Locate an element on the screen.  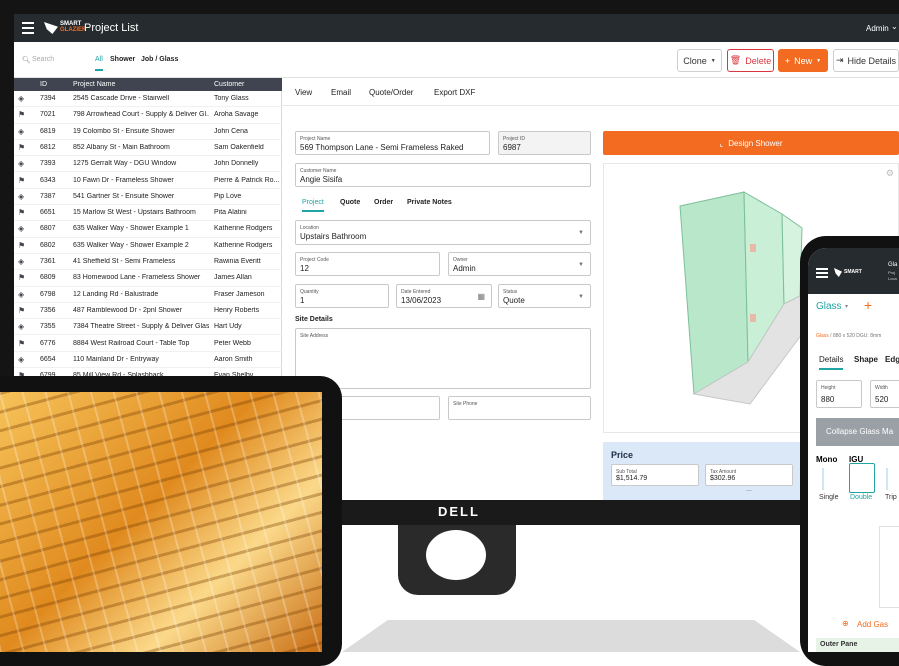
tax-field: Tax Amount $302.96 is located at coordinates (749, 475).